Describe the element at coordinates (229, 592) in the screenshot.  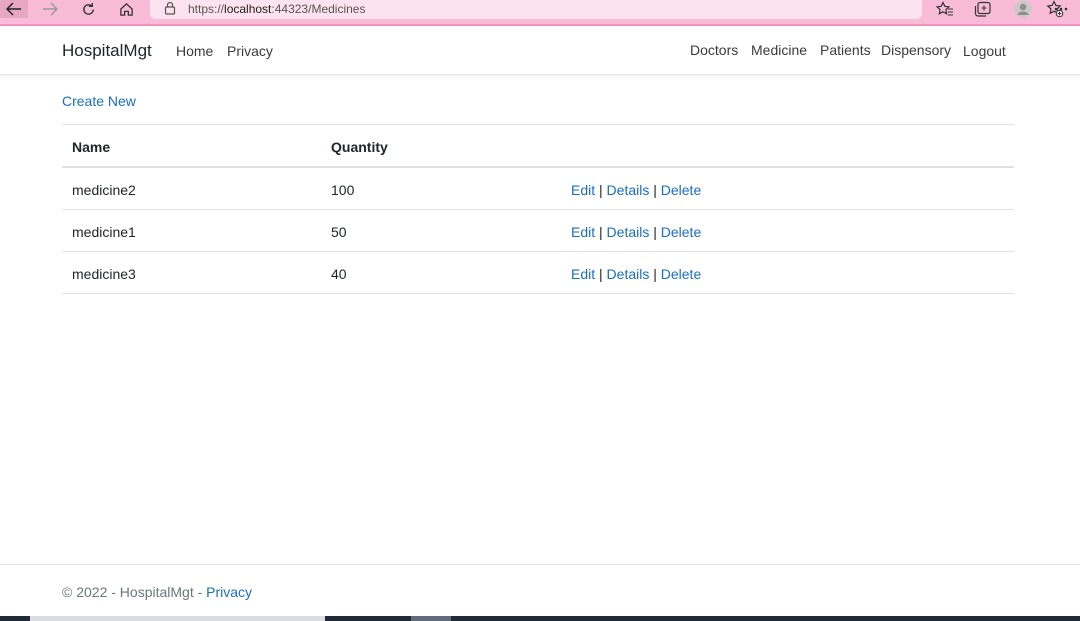
I see `footer-privacy-link: Privacy` at that location.